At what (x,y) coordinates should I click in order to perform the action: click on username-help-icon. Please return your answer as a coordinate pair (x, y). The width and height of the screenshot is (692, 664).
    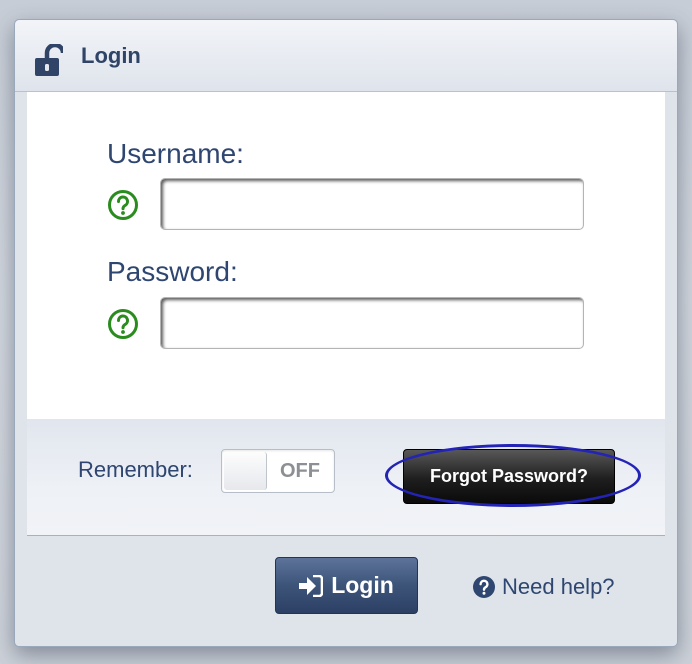
    Looking at the image, I should click on (123, 205).